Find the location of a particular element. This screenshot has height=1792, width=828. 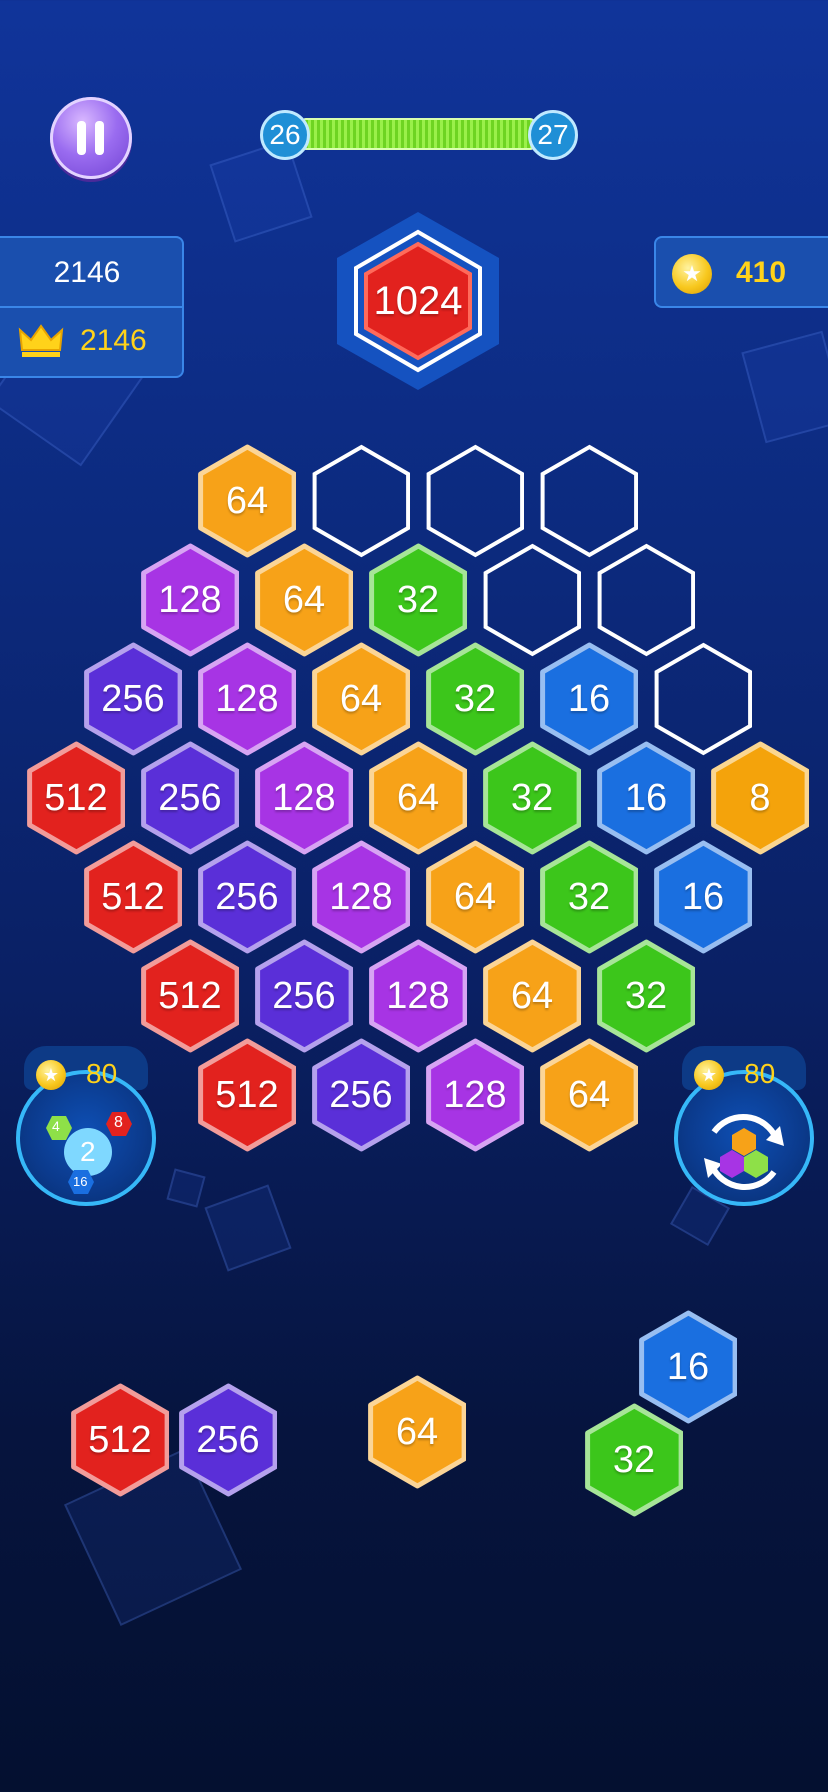

next-piece-tile: 64 is located at coordinates (417, 1432).